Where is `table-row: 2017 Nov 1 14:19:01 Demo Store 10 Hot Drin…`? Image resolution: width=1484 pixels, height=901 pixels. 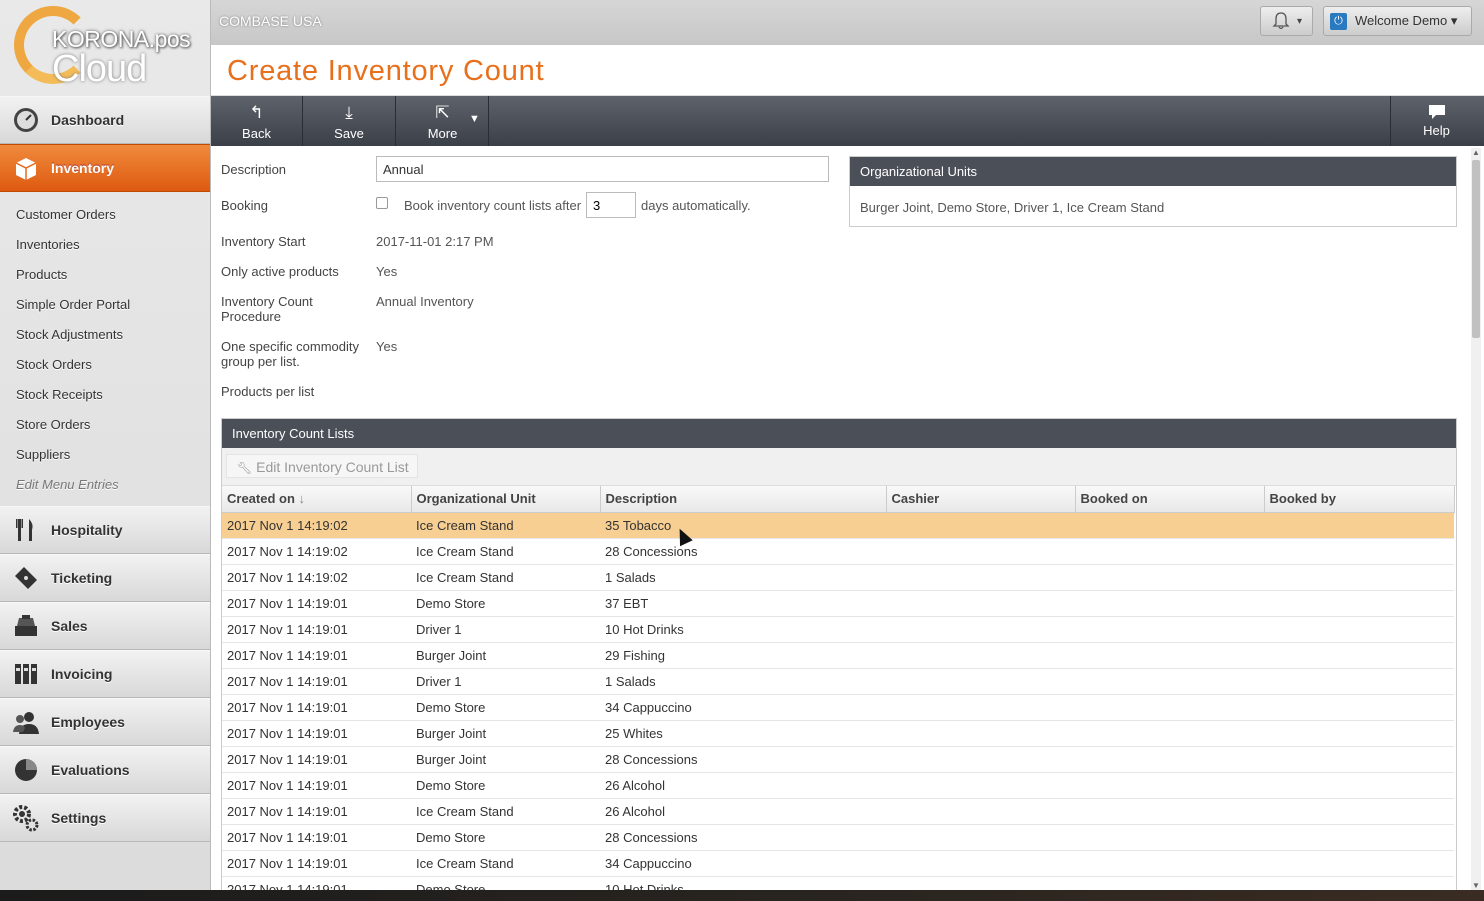
table-row: 2017 Nov 1 14:19:01 Demo Store 10 Hot Drin… is located at coordinates (838, 883).